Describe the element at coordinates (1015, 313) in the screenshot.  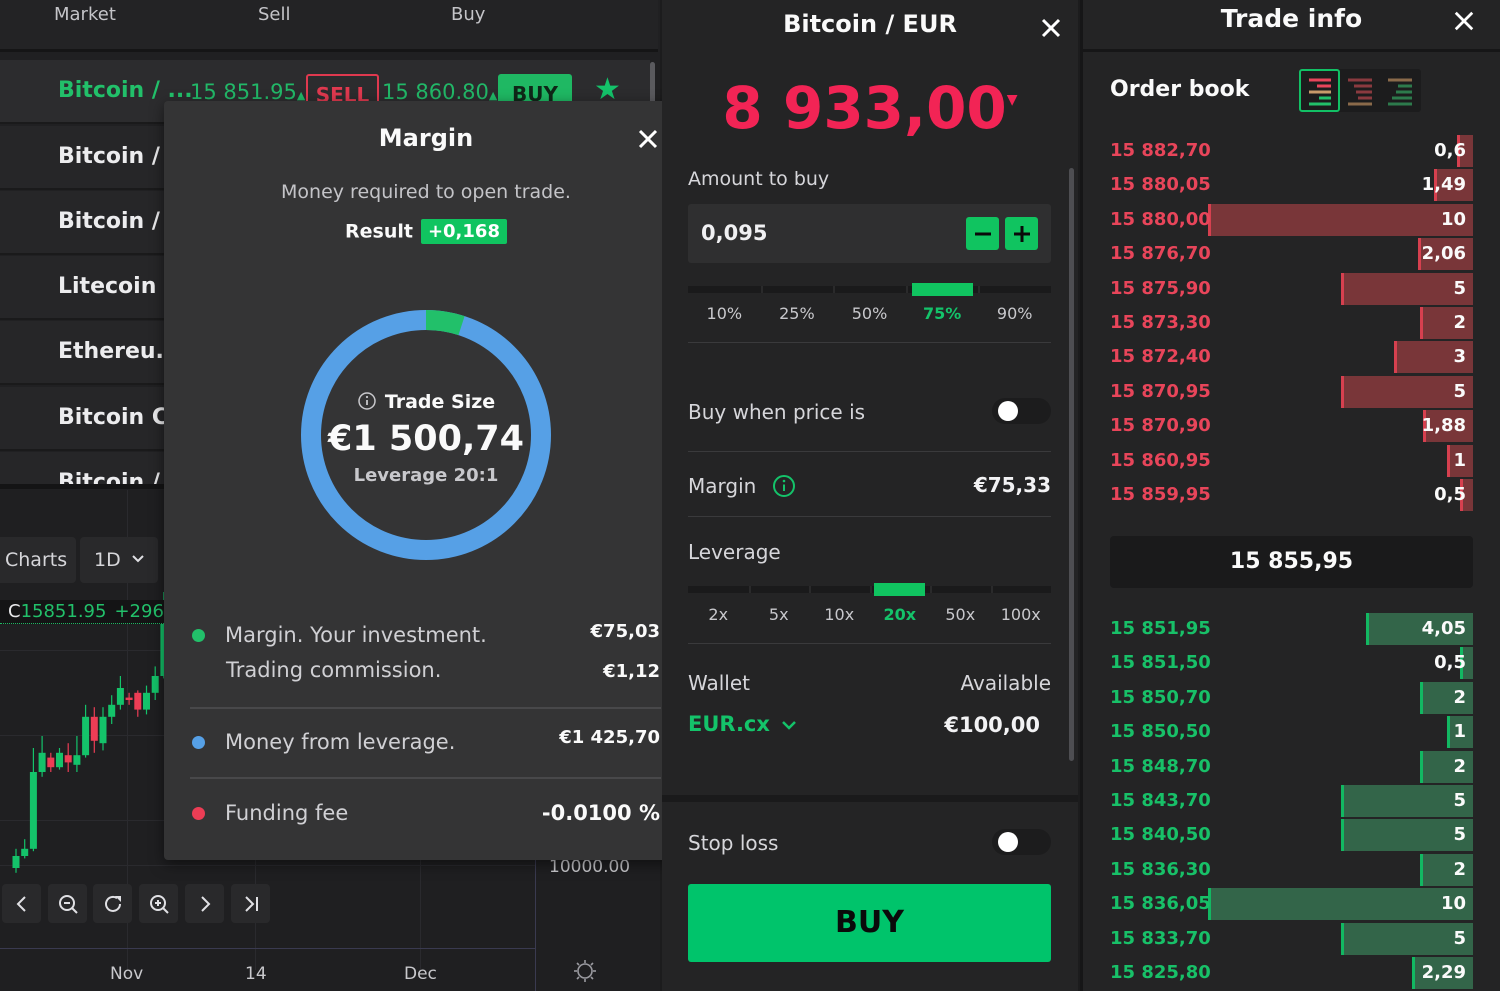
I see `amount-option: 90%` at that location.